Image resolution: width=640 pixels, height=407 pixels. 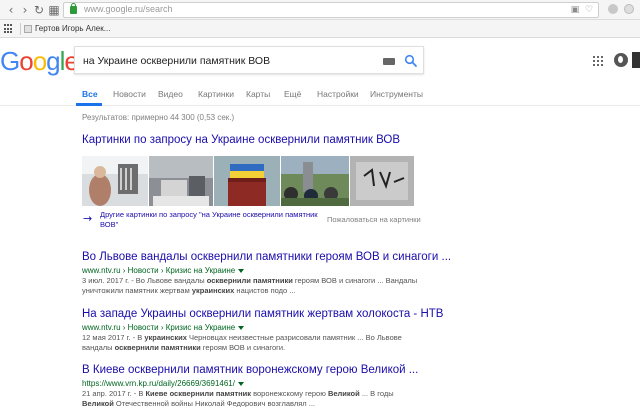 I want to click on browser-toolbar: ‹ › ↻ ▦ www.google.ru/search ▣ ♡, so click(x=320, y=10).